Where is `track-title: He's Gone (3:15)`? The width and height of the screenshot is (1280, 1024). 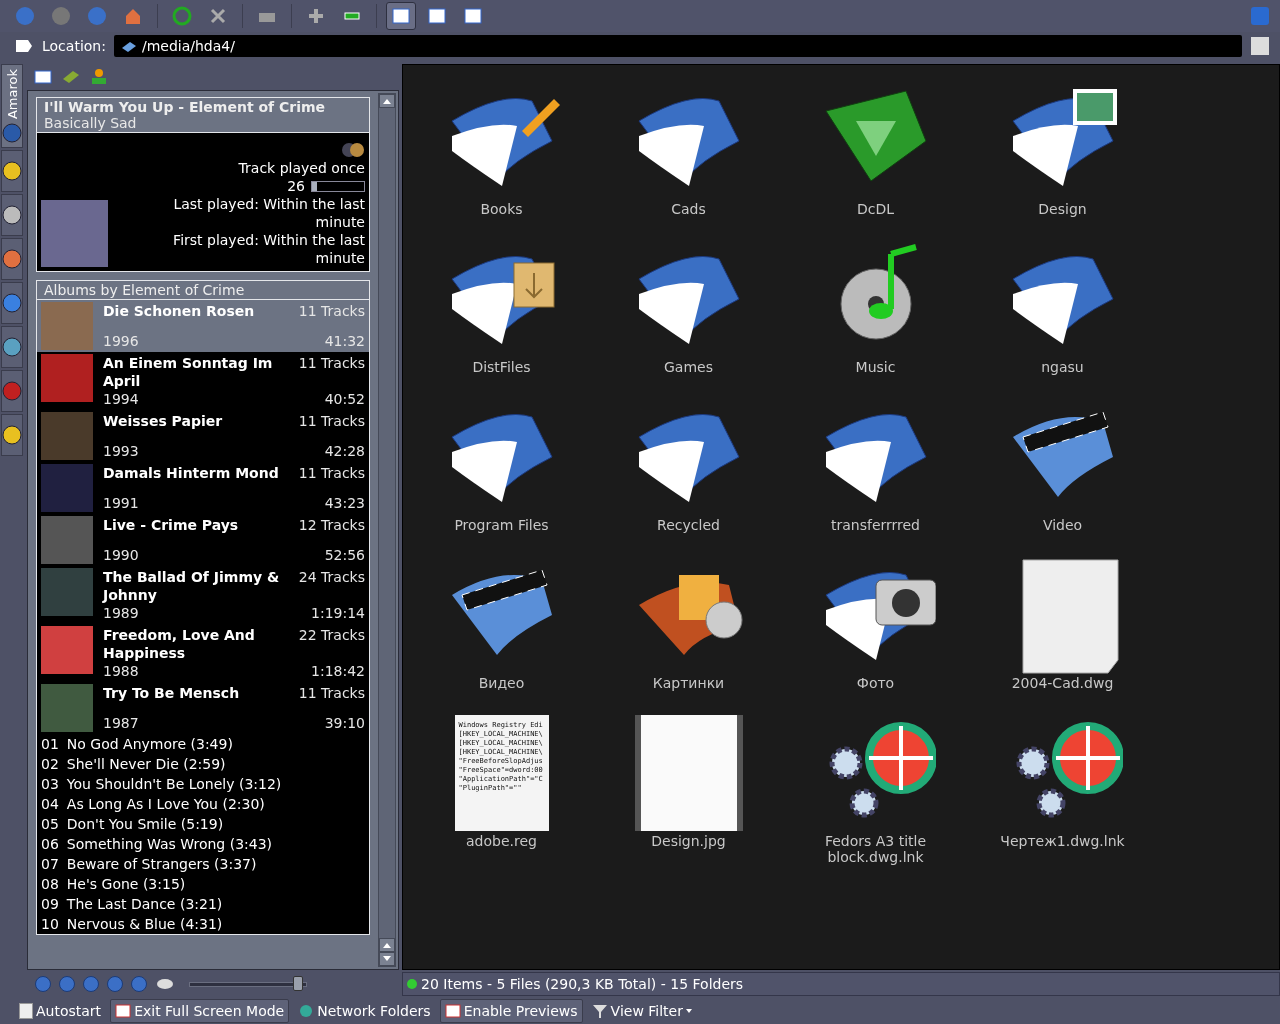 track-title: He's Gone (3:15) is located at coordinates (126, 884).